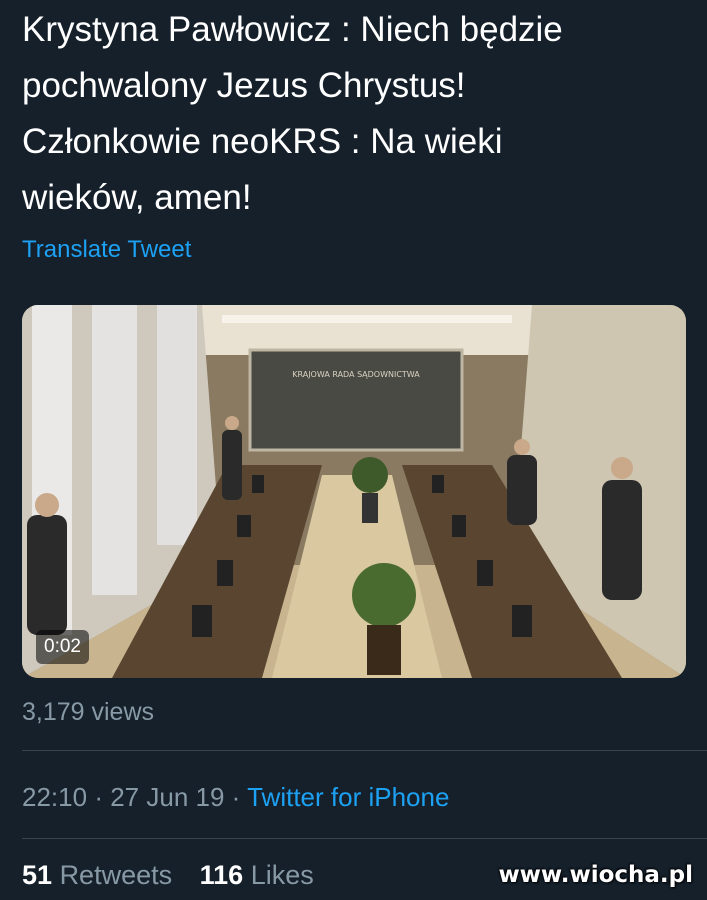 The image size is (707, 900). What do you see at coordinates (221, 875) in the screenshot?
I see `likes-count: 116` at bounding box center [221, 875].